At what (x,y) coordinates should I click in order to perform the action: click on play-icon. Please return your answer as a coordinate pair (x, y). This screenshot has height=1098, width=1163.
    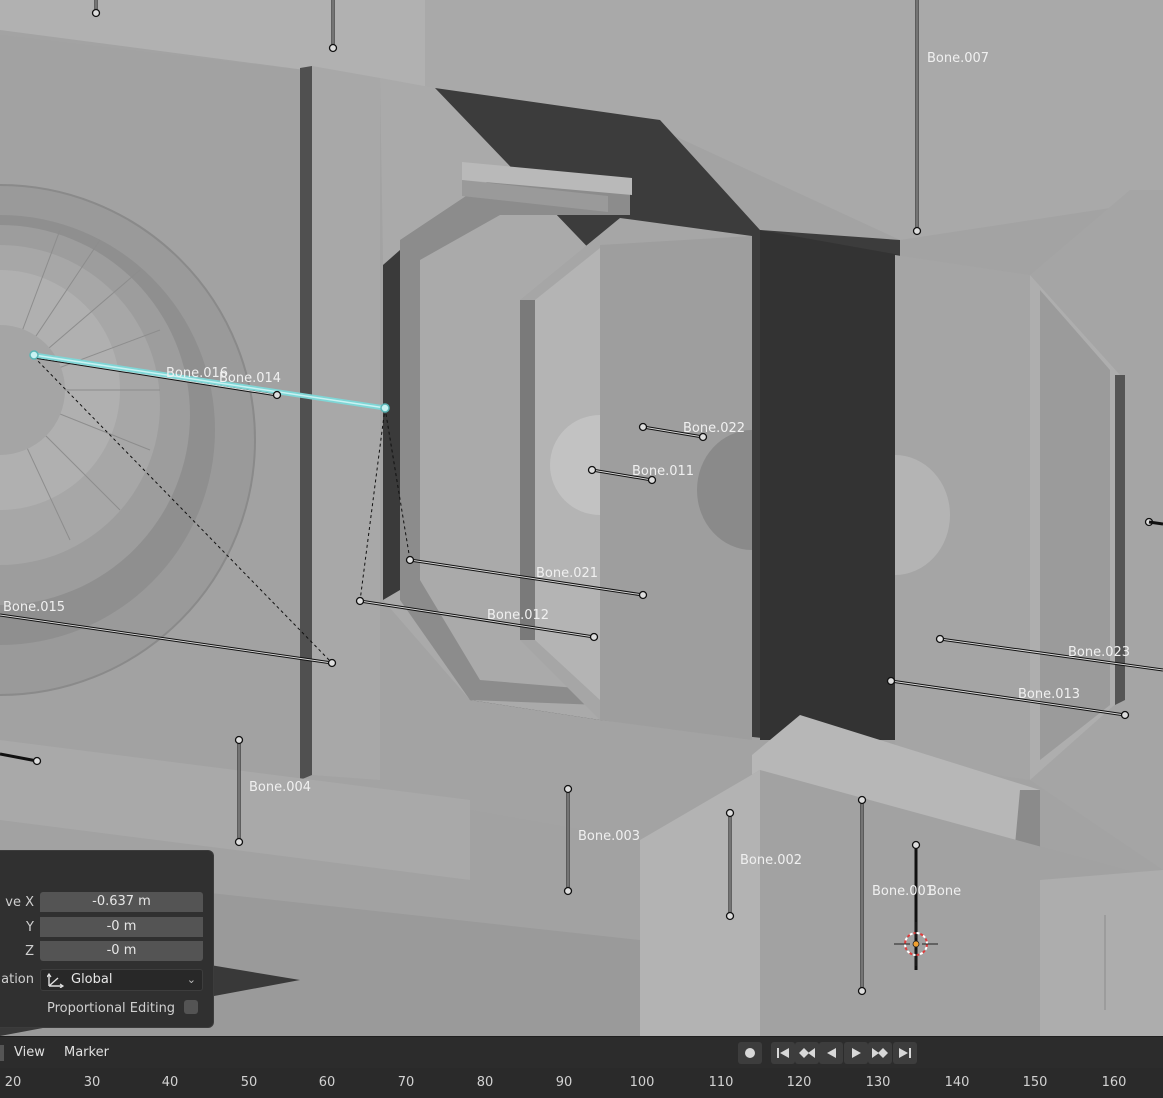
    Looking at the image, I should click on (856, 1053).